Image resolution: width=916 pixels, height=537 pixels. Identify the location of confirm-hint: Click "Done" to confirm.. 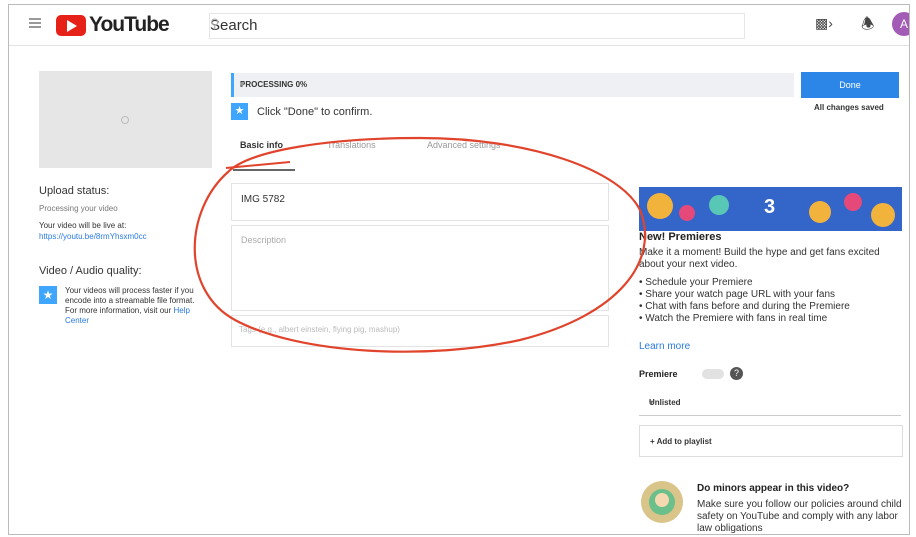
(315, 112).